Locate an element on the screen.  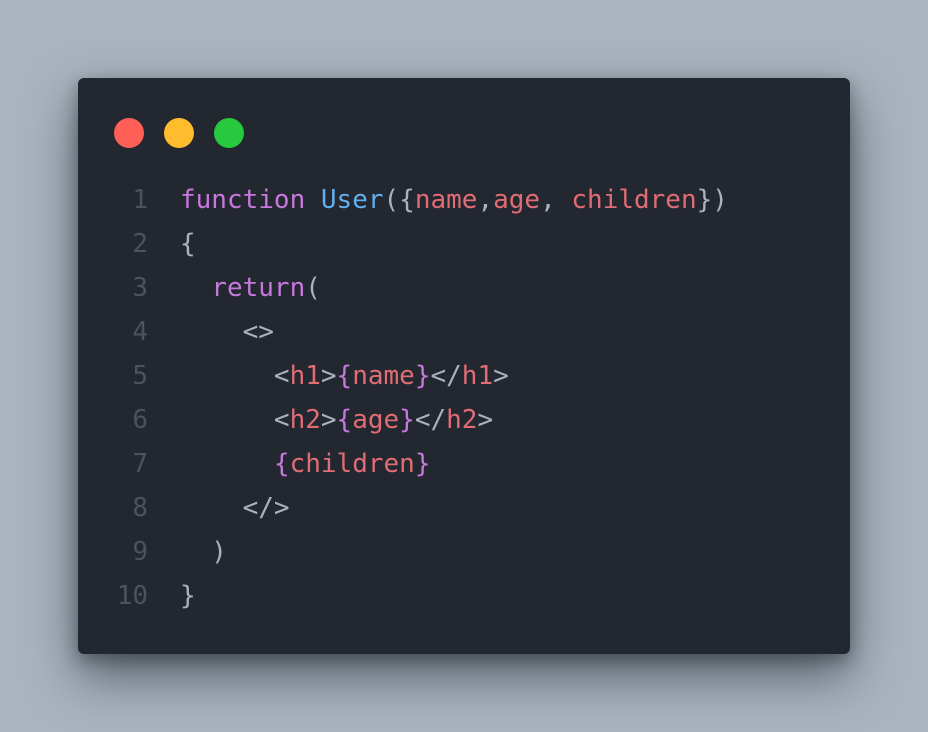
maximize-dot-icon is located at coordinates (229, 133).